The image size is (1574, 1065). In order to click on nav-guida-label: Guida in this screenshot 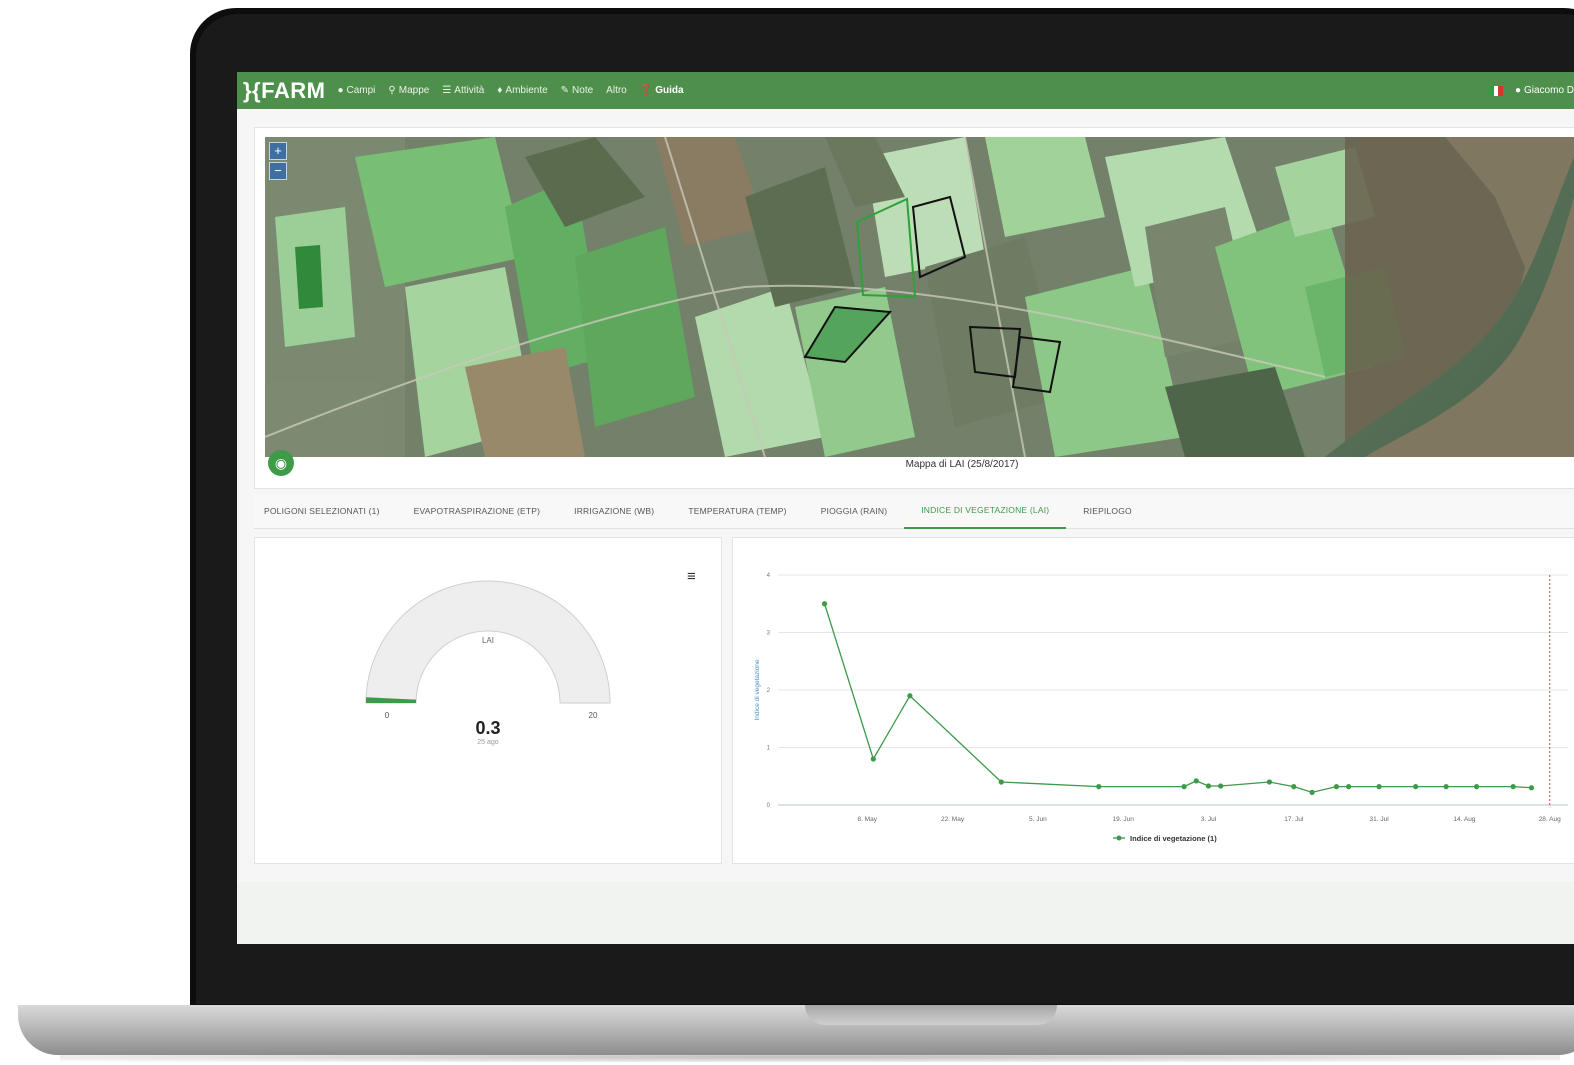, I will do `click(669, 90)`.